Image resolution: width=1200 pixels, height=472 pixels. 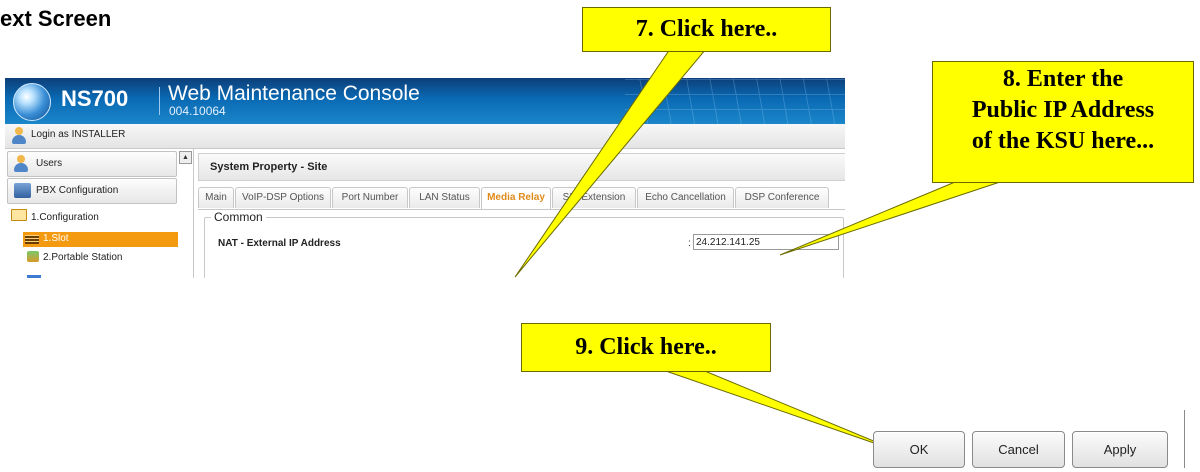 I want to click on callout-step-8-line: Public IP Address, so click(x=1063, y=110).